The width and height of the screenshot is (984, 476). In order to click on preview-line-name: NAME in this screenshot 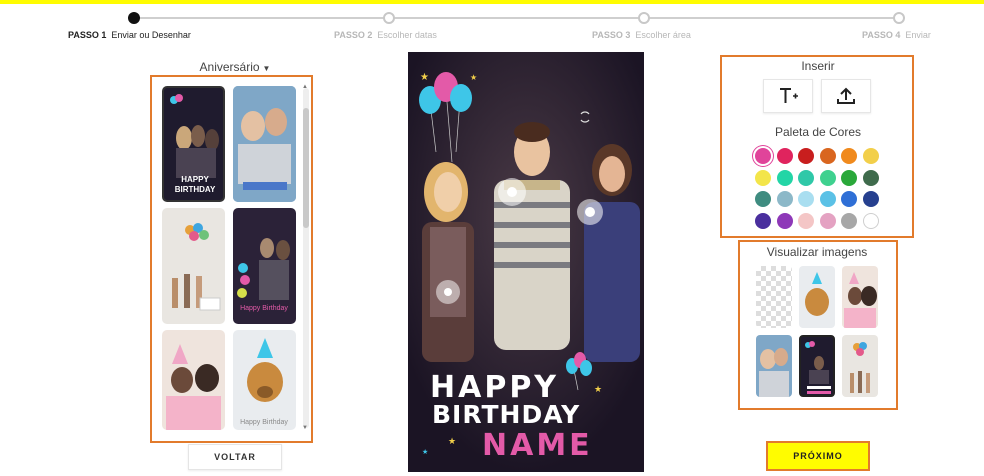, I will do `click(537, 445)`.